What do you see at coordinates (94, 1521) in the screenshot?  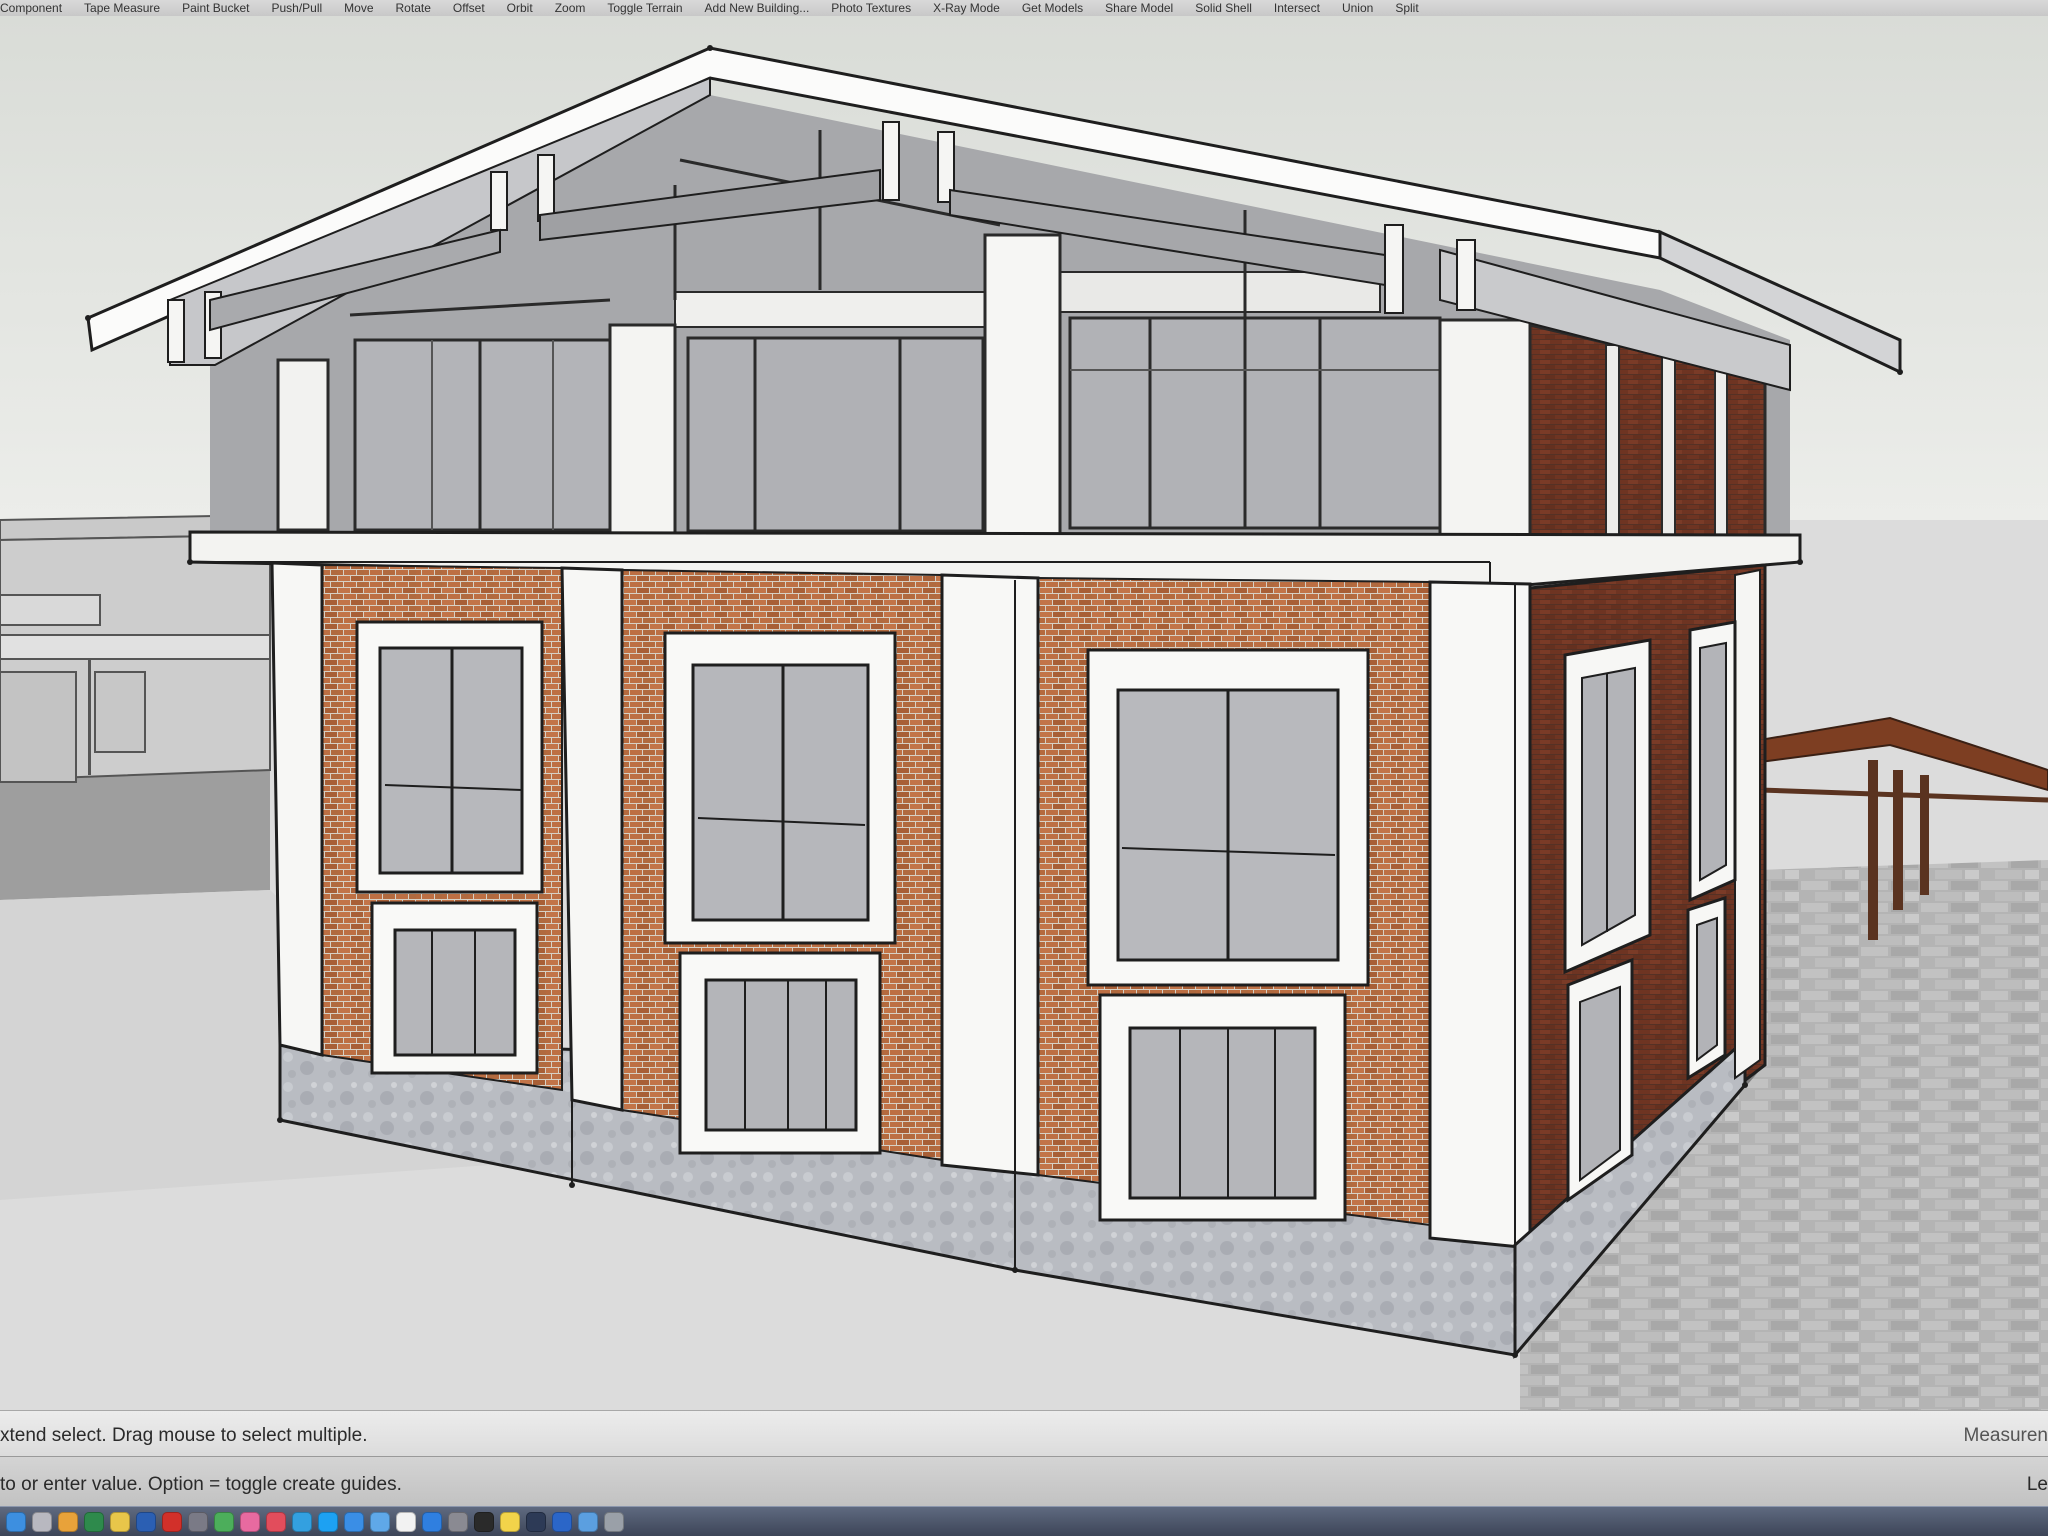 I see `excel-icon` at bounding box center [94, 1521].